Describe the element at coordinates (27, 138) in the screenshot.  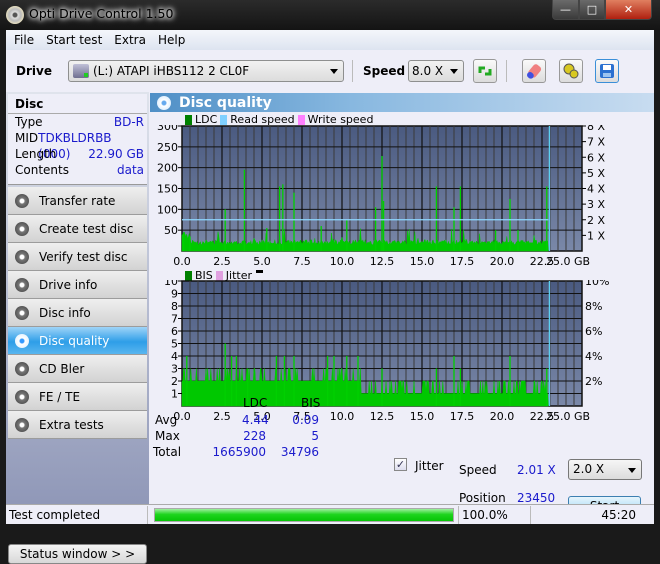
I see `disc-mid-label: MID` at that location.